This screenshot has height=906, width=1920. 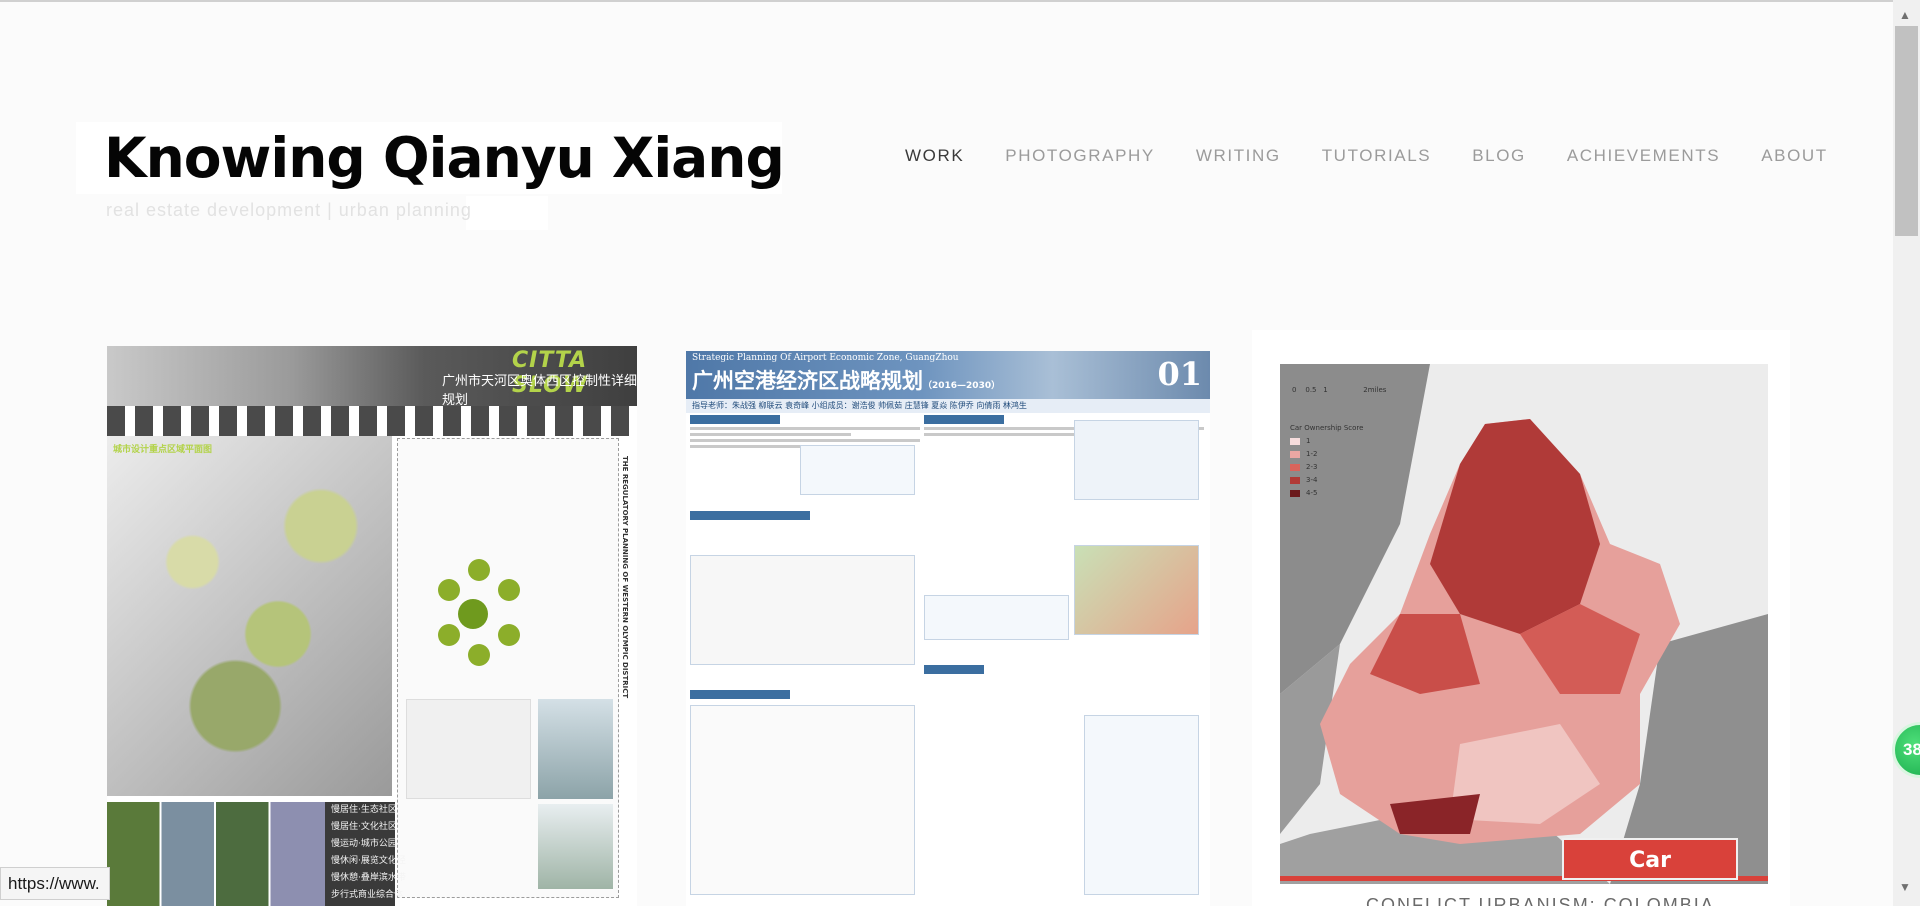 I want to click on map-scale-bar: 0 0.5 1 2miles, so click(x=1339, y=390).